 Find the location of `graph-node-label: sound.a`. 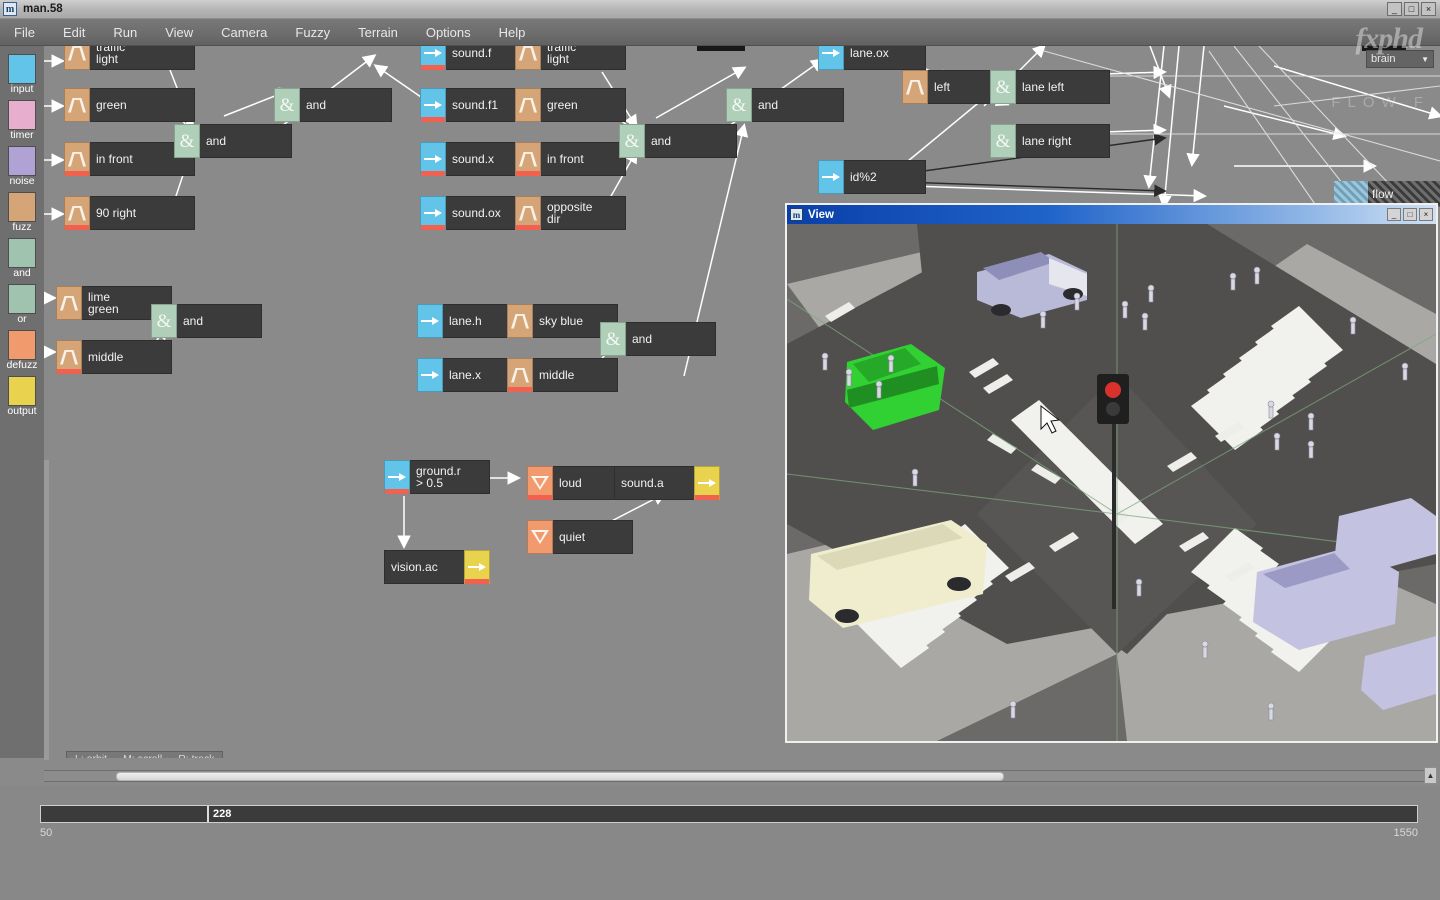

graph-node-label: sound.a is located at coordinates (654, 483).